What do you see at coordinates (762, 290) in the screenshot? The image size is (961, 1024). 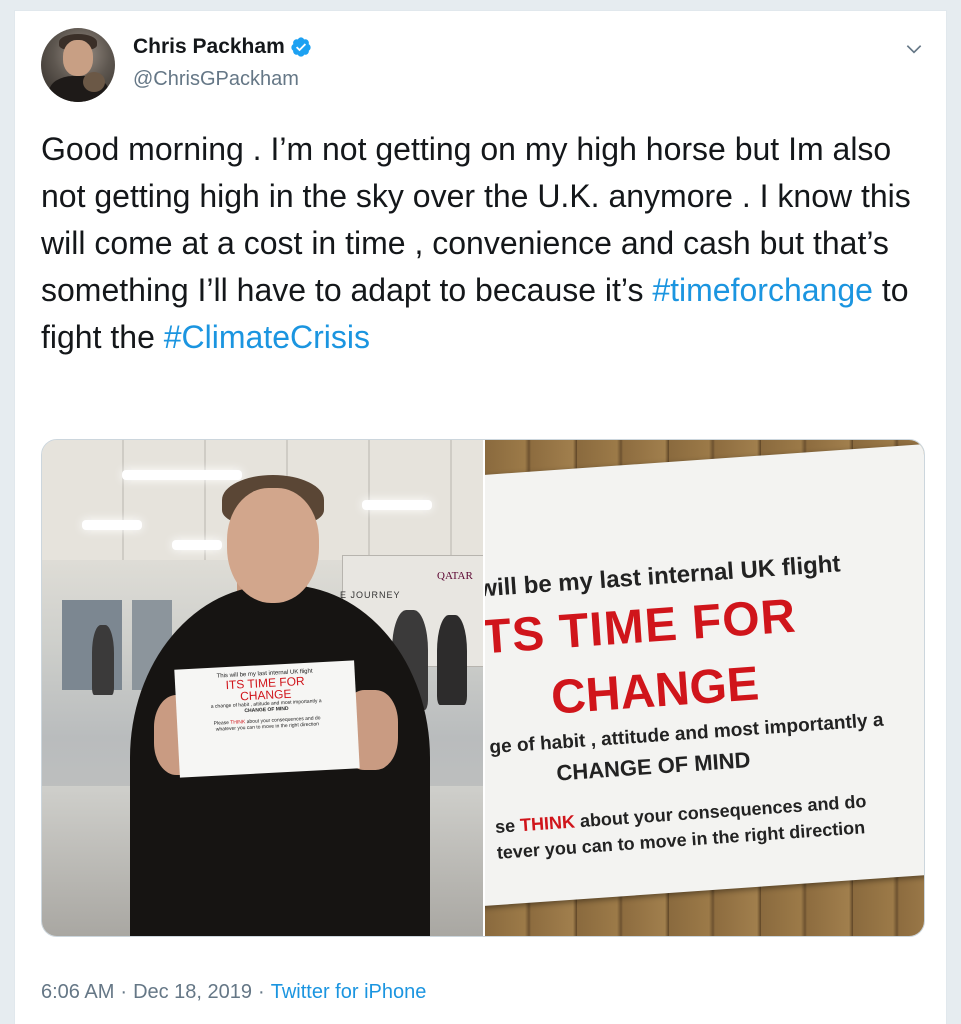 I see `hashtag-link: #timeforchange` at bounding box center [762, 290].